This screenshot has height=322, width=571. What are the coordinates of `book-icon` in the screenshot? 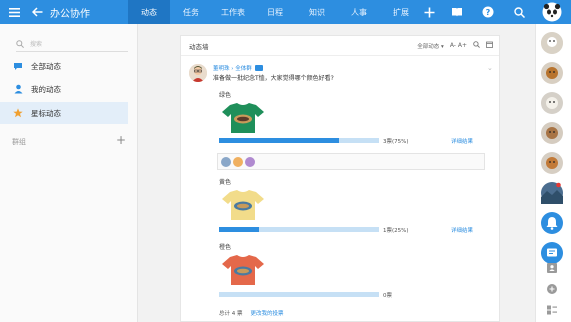 It's located at (457, 12).